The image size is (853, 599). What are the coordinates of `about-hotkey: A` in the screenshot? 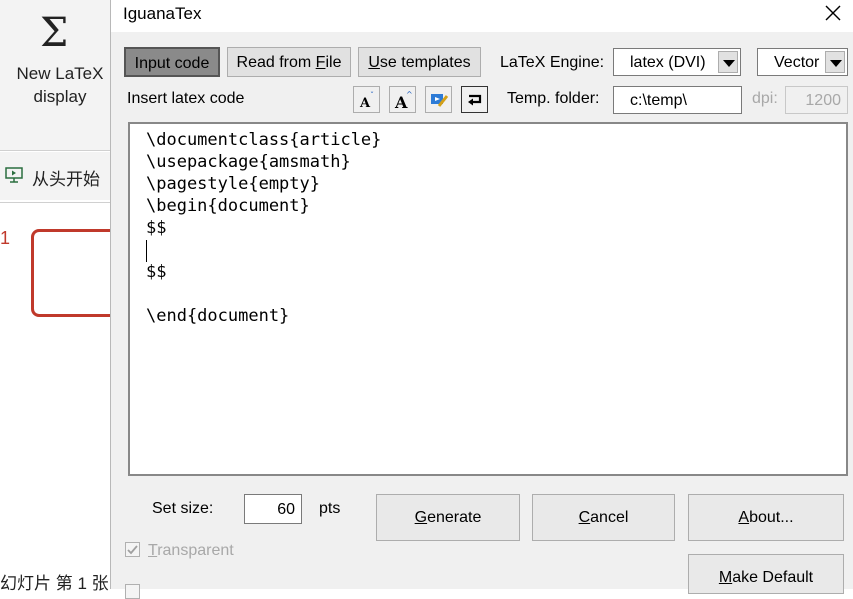 It's located at (744, 517).